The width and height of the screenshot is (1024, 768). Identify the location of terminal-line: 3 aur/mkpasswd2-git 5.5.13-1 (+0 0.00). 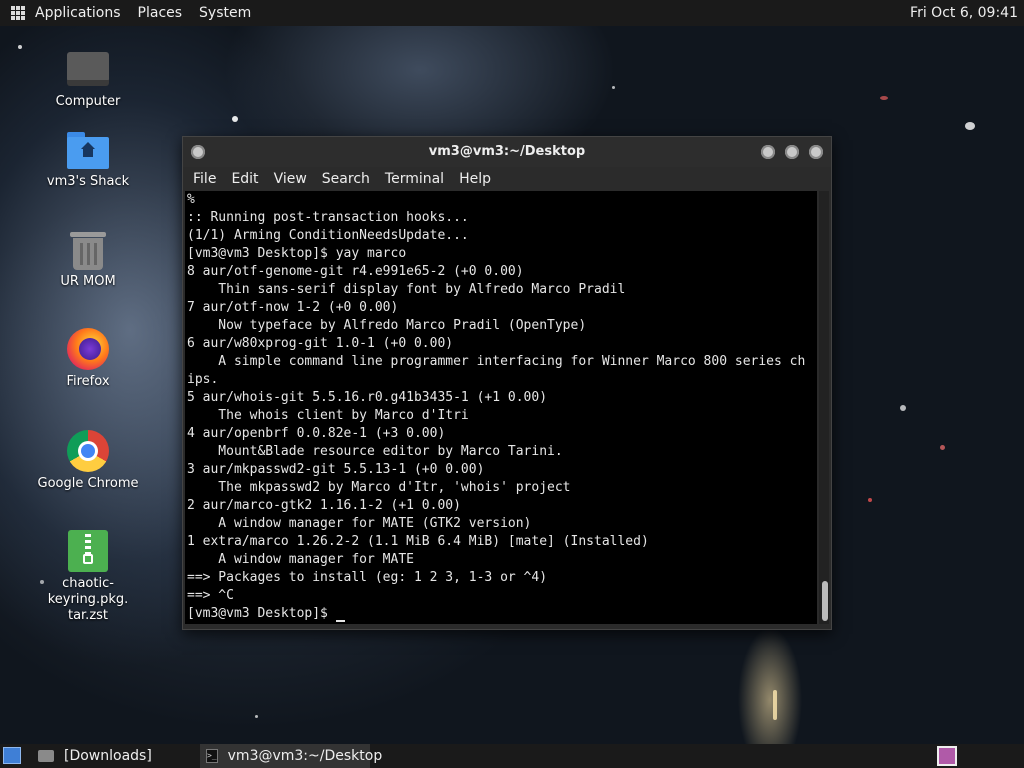
(336, 469).